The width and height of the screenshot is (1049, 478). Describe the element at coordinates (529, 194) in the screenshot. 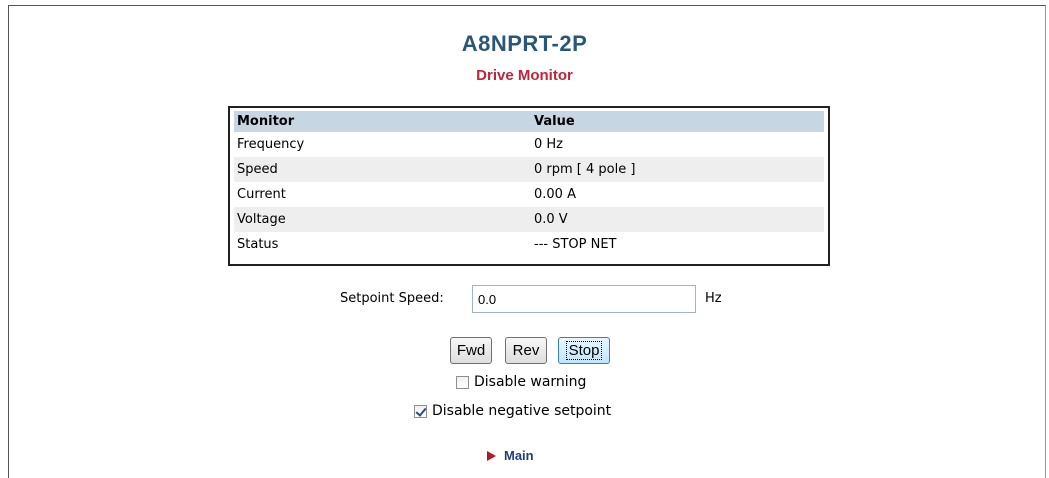

I see `table-row-current: Current 0.00 A` at that location.